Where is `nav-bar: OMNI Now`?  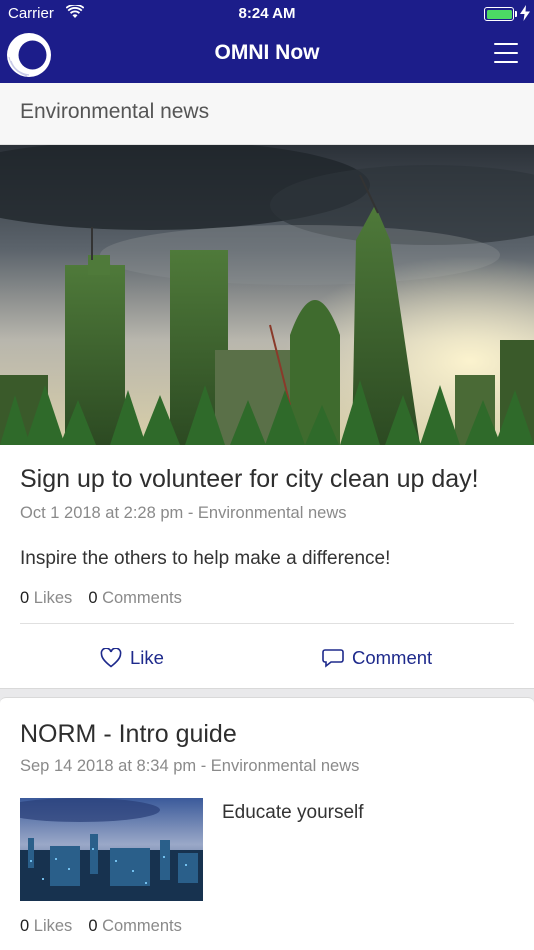
nav-bar: OMNI Now is located at coordinates (267, 55).